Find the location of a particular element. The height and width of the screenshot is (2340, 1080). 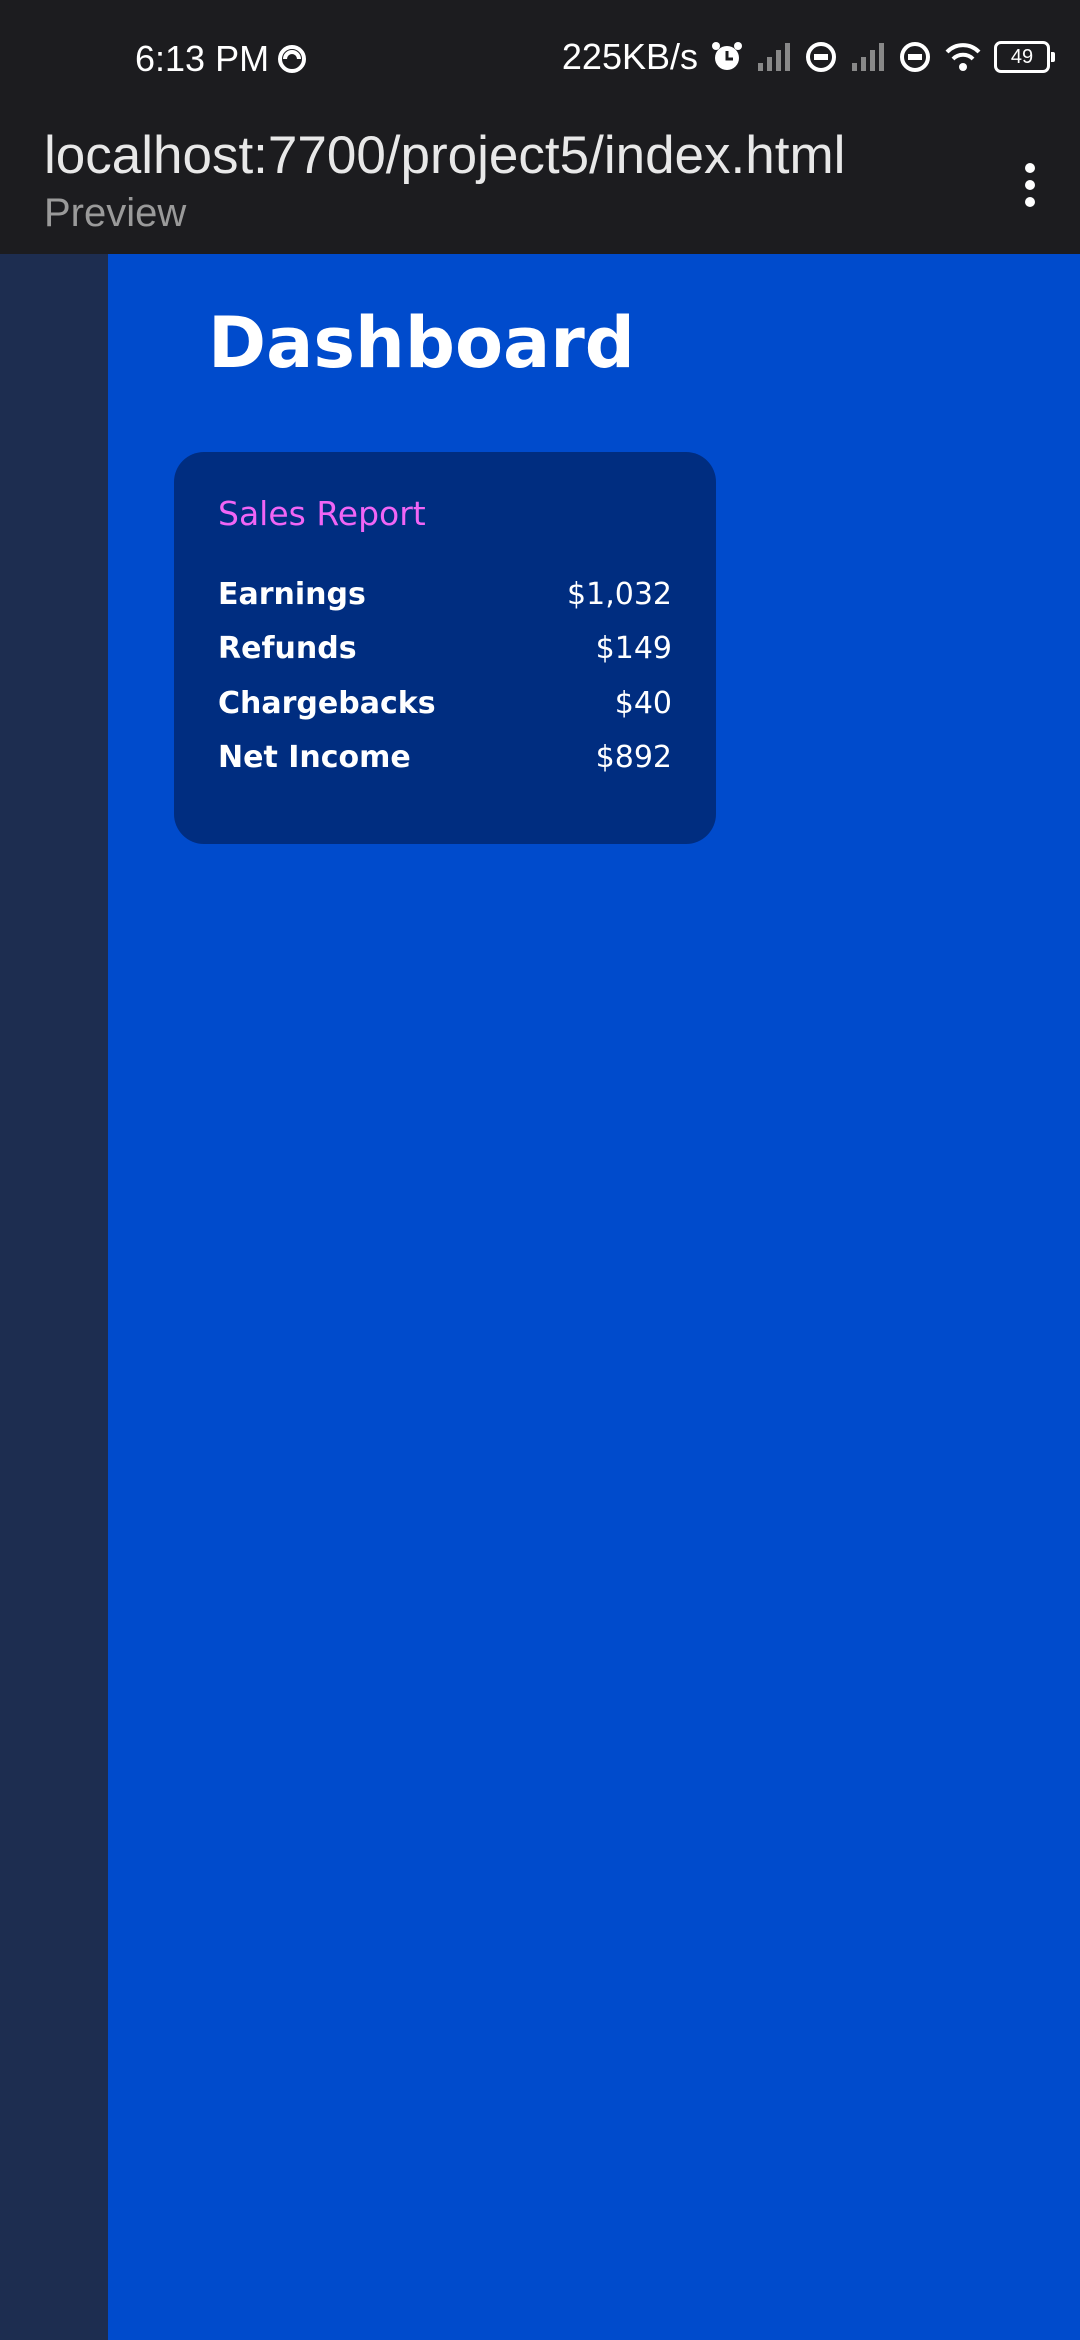

report-label: Earnings is located at coordinates (292, 594).